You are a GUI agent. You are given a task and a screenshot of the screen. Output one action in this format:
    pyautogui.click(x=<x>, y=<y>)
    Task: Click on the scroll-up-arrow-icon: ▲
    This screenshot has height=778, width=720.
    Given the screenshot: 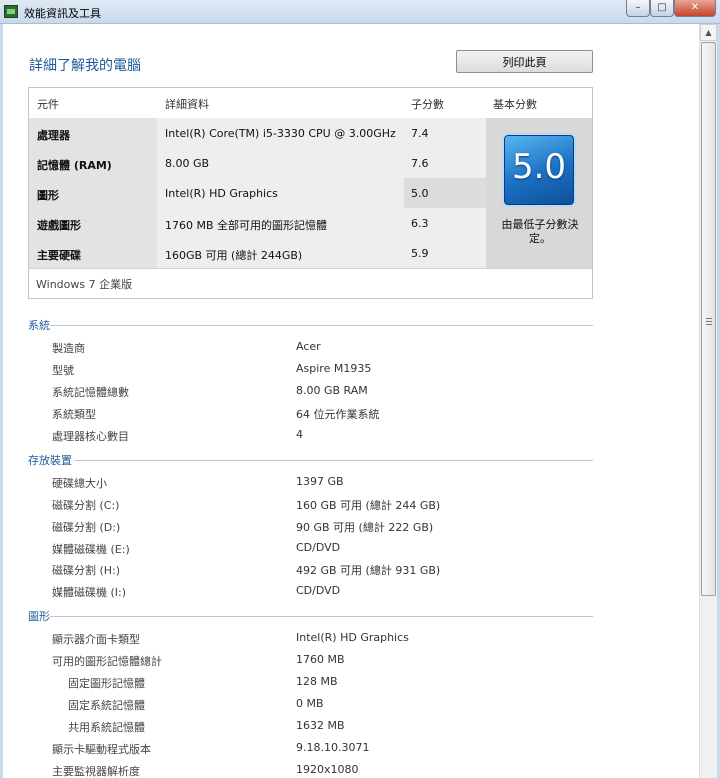 What is the action you would take?
    pyautogui.click(x=708, y=32)
    